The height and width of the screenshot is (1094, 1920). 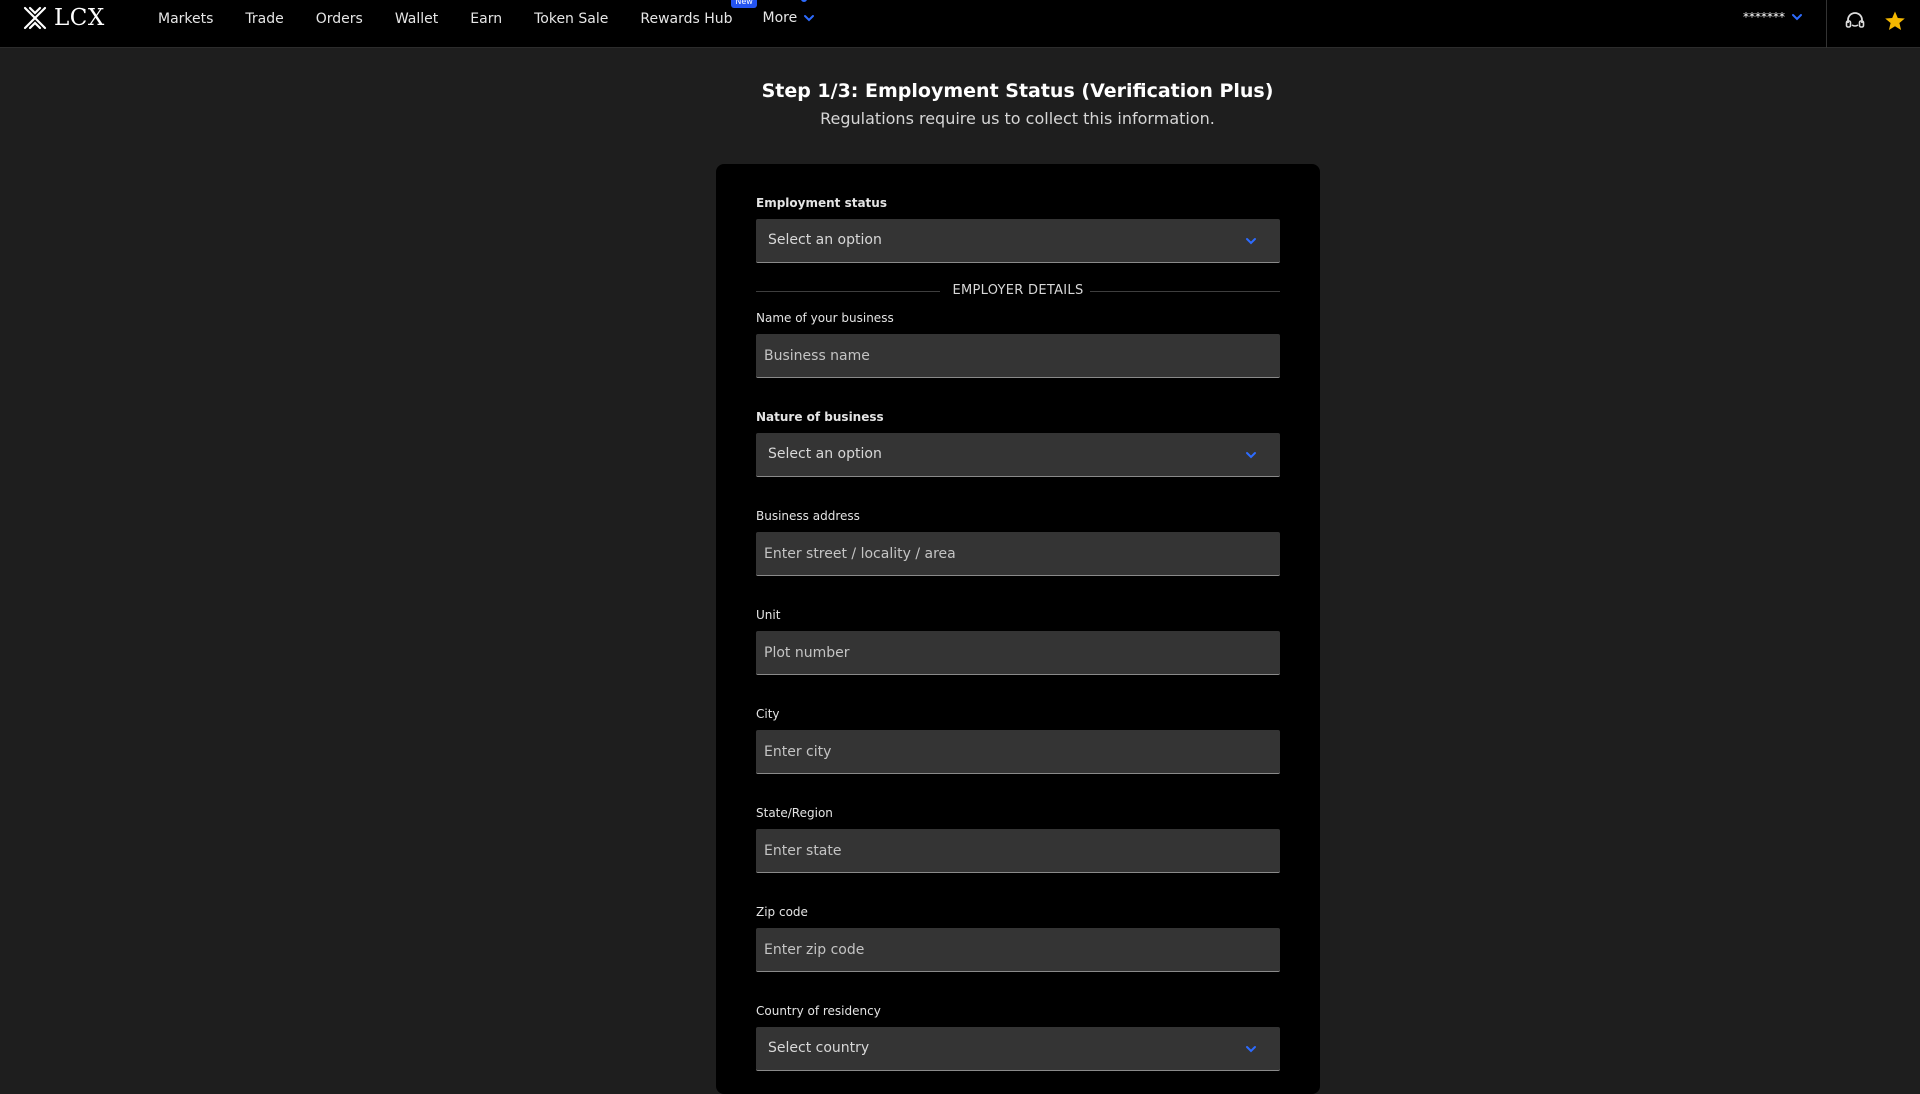 I want to click on business-address-input, so click(x=1018, y=553).